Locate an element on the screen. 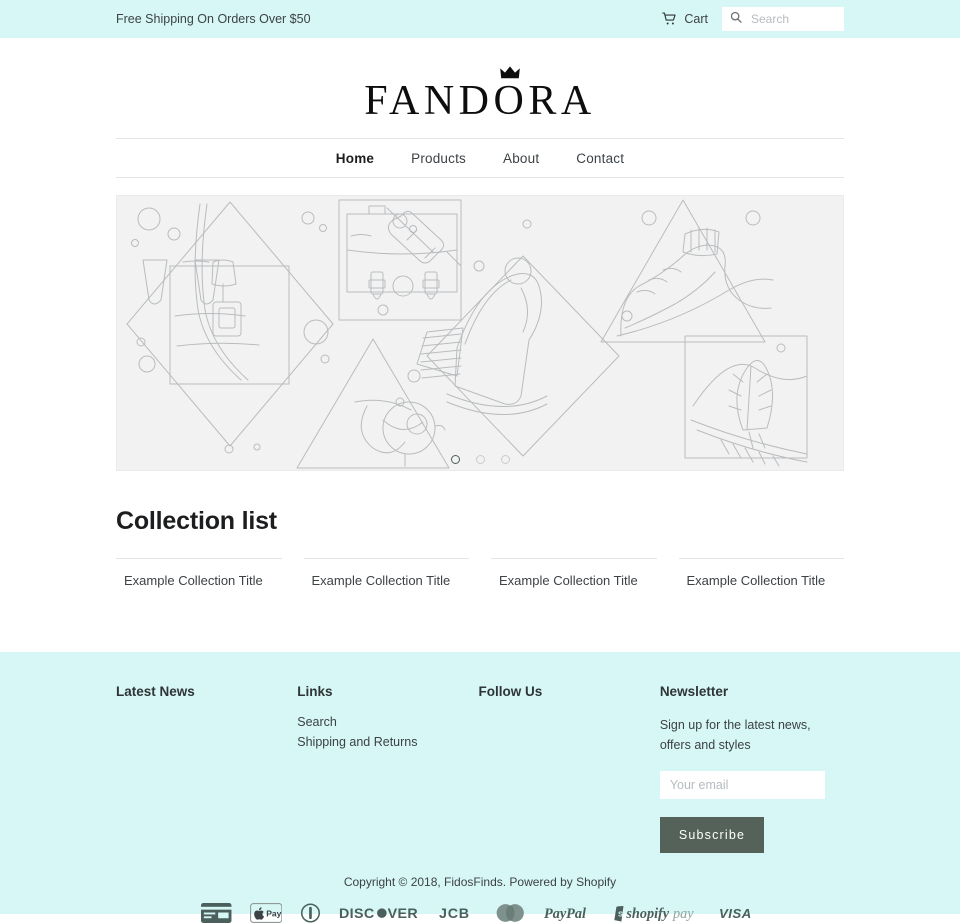  footer-link-search: Search is located at coordinates (387, 722).